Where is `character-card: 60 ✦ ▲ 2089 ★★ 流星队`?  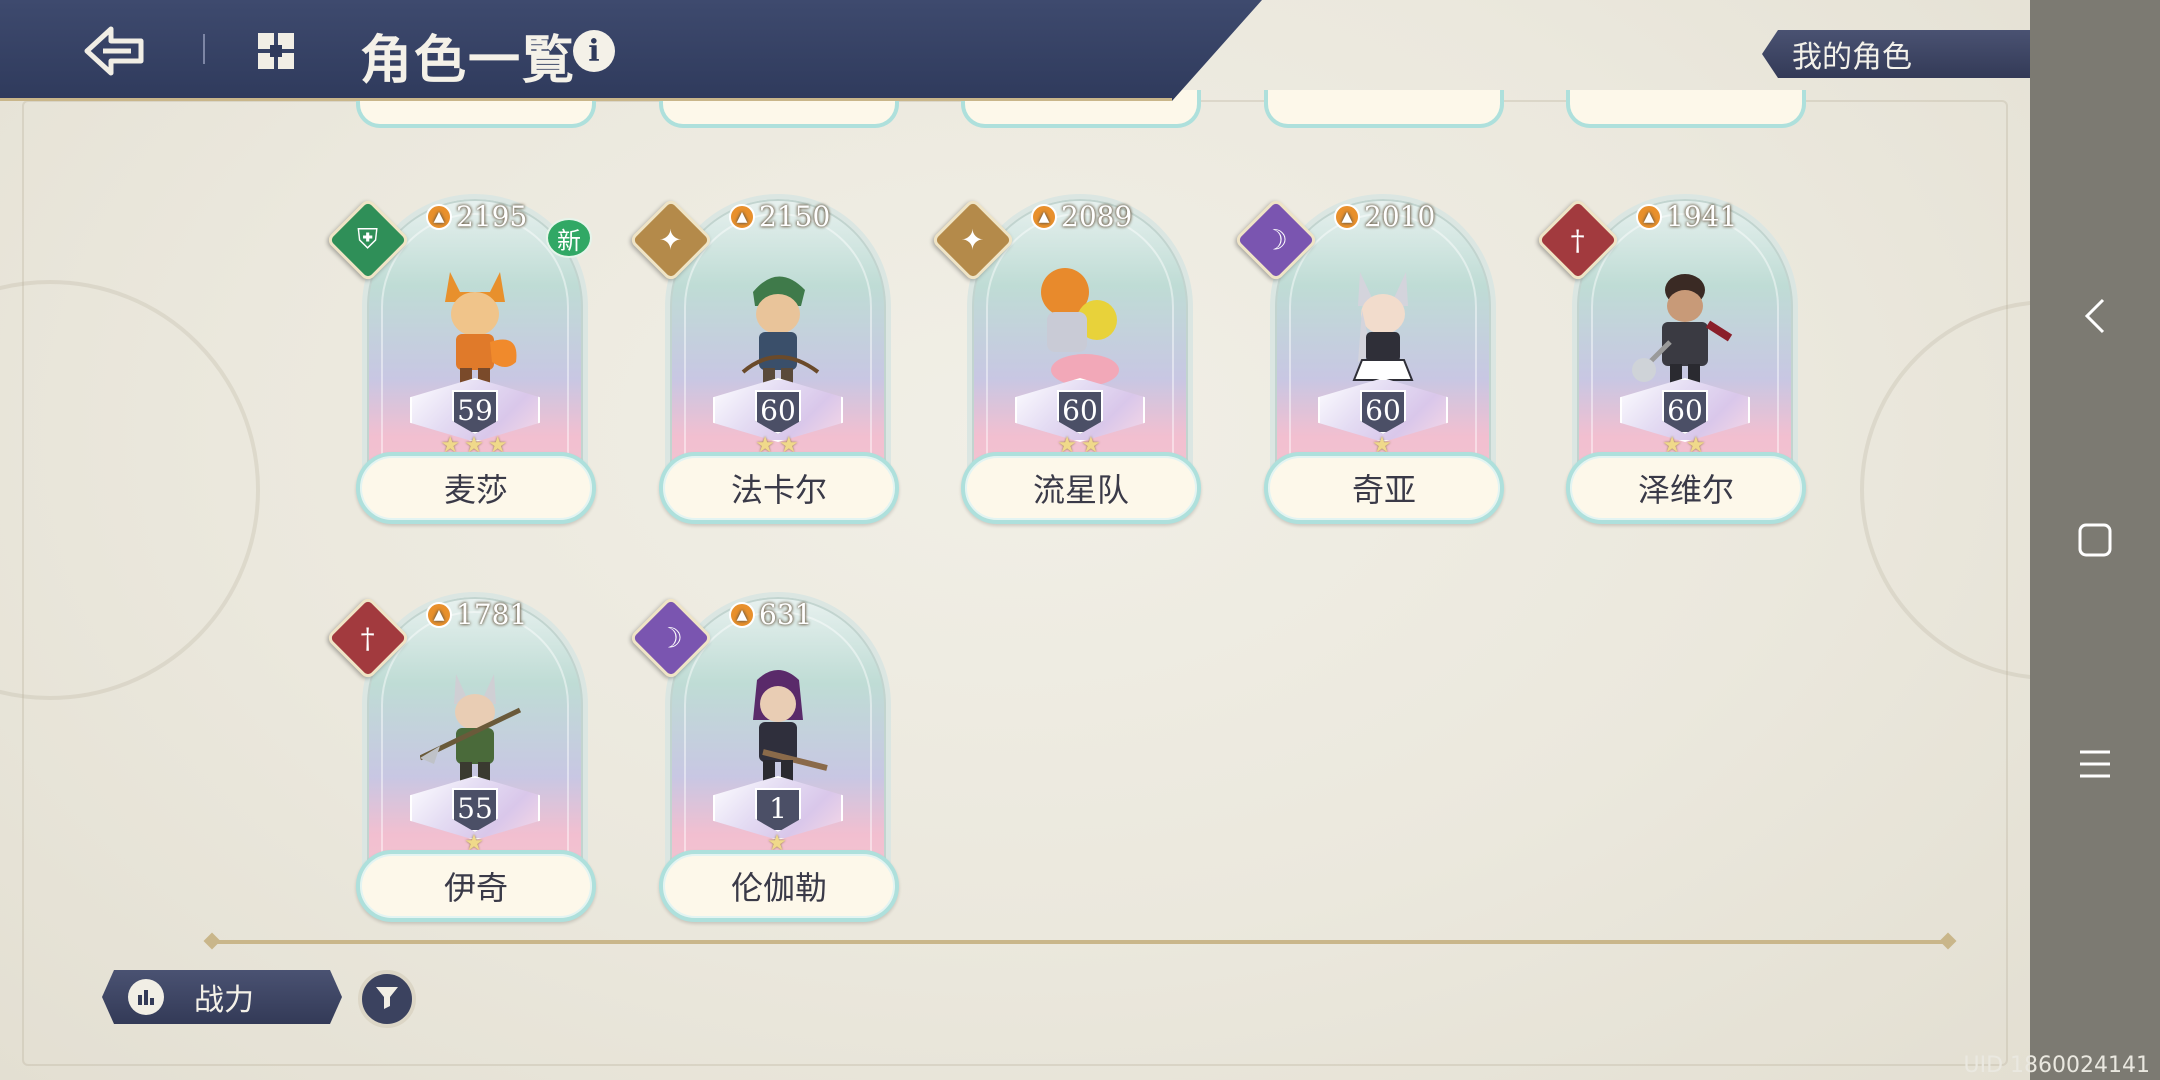
character-card: 60 ✦ ▲ 2089 ★★ 流星队 is located at coordinates (1065, 360).